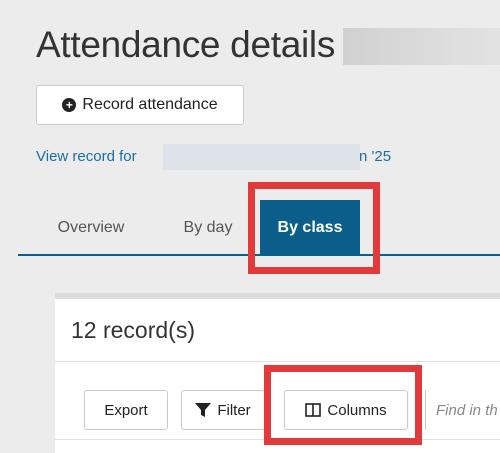  I want to click on page-title: Attendance details for, so click(212, 44).